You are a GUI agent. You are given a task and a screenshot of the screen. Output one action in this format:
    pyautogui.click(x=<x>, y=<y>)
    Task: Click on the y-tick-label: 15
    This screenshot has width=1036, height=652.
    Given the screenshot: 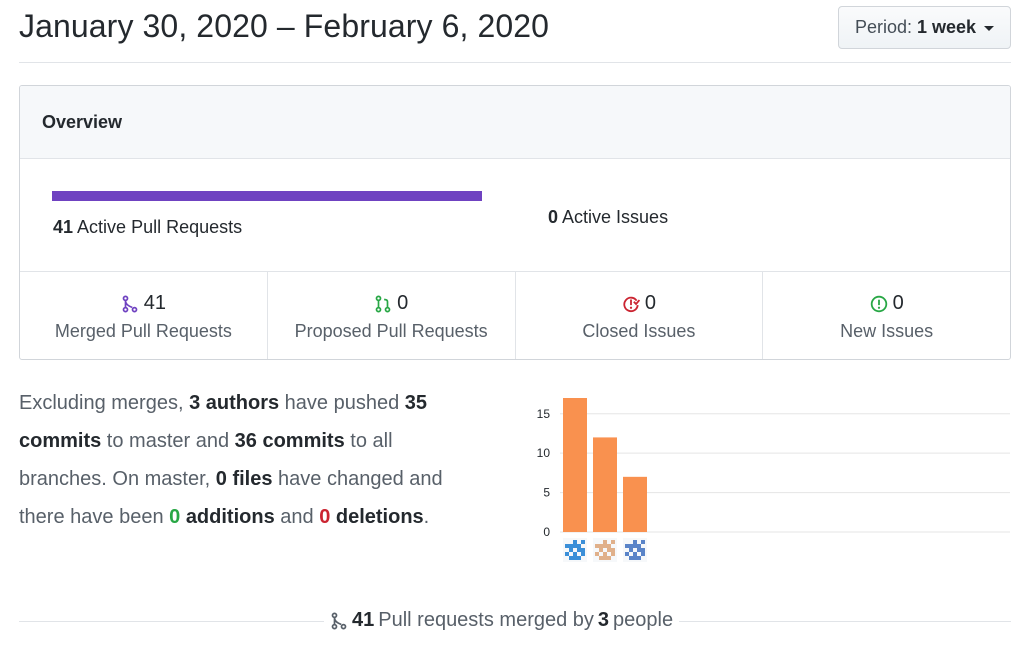 What is the action you would take?
    pyautogui.click(x=544, y=414)
    